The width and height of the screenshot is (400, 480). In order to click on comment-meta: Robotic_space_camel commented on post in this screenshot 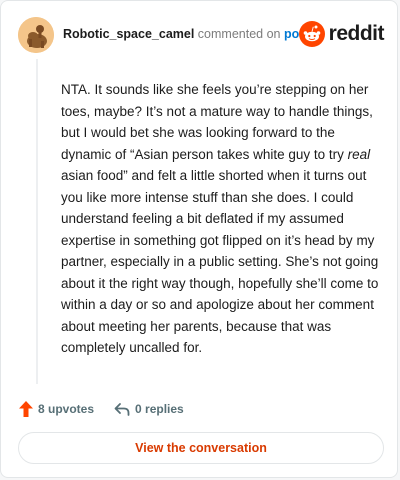, I will do `click(186, 34)`.